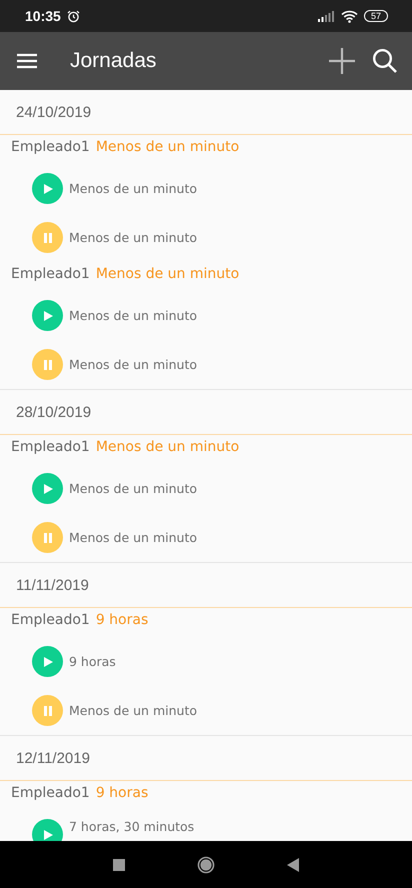 The width and height of the screenshot is (412, 888). Describe the element at coordinates (206, 671) in the screenshot. I see `shift-item: Empleado1 9 horas 9 horas Menos de un minuto` at that location.